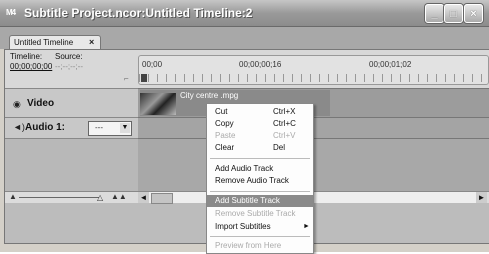  I want to click on ruler-tick-label: 00;00;00;16, so click(260, 64).